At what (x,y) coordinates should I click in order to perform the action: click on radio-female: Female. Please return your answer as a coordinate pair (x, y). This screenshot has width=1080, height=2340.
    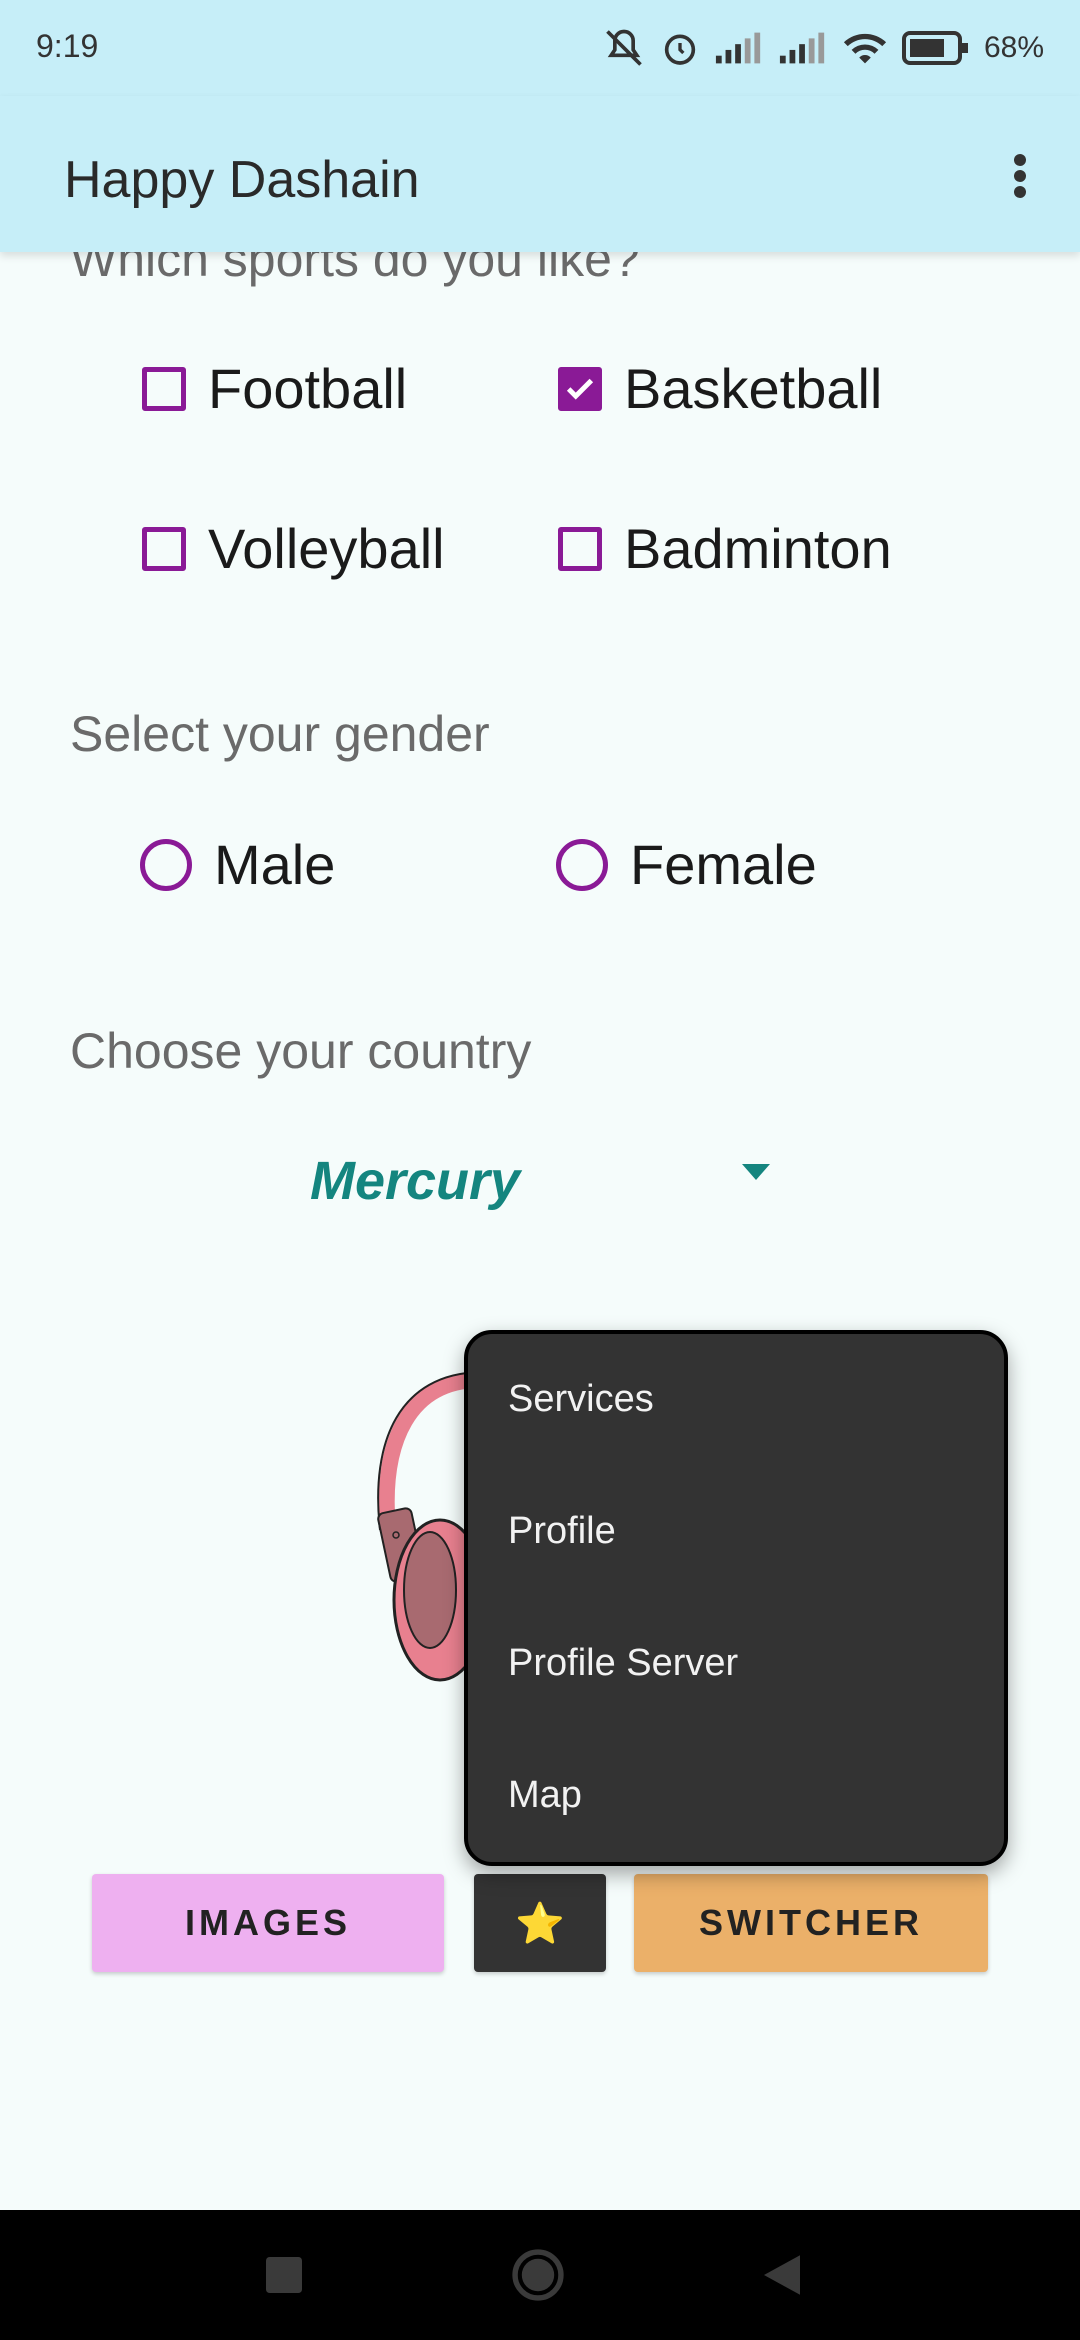
    Looking at the image, I should click on (686, 864).